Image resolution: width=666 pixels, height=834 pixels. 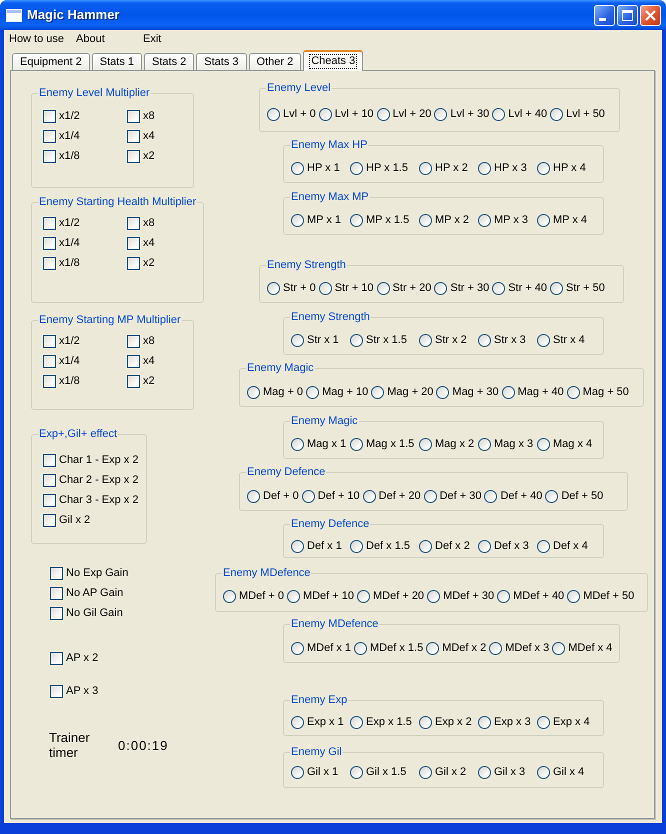 What do you see at coordinates (37, 39) in the screenshot?
I see `menu-item: How to use` at bounding box center [37, 39].